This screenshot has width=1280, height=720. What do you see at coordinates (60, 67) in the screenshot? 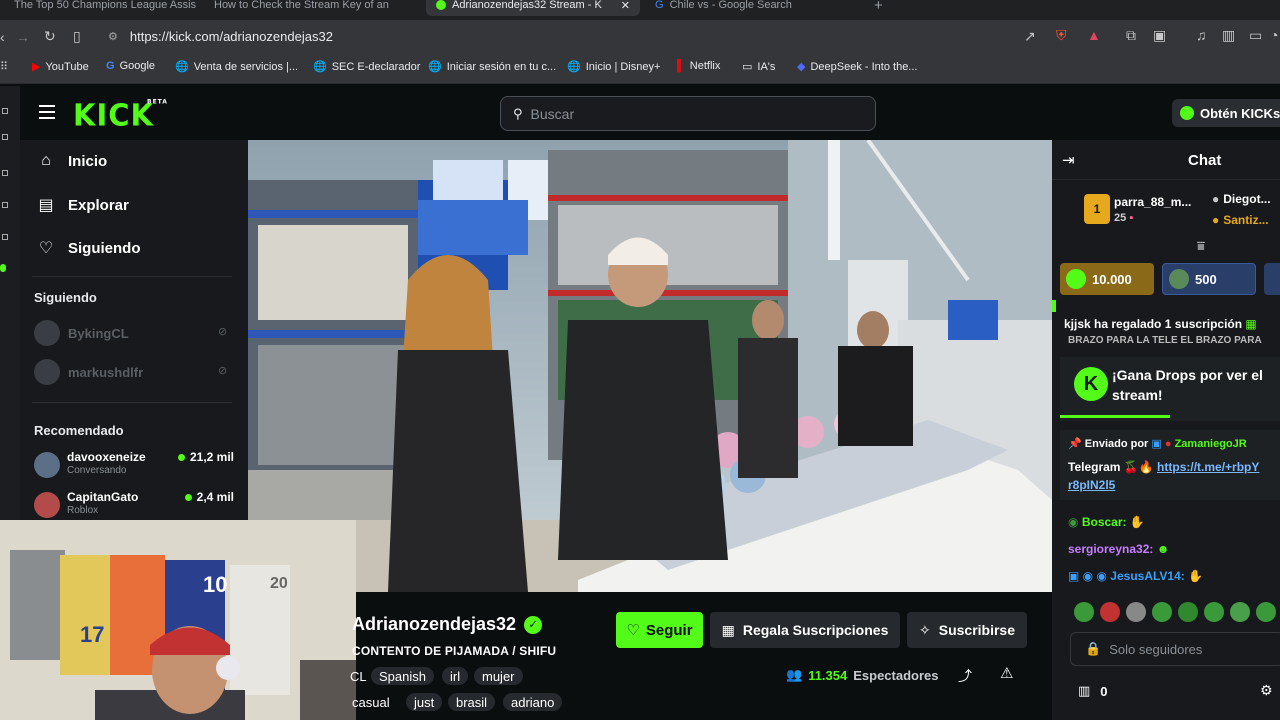
I see `bookmark-item: ▶ YouTube` at bounding box center [60, 67].